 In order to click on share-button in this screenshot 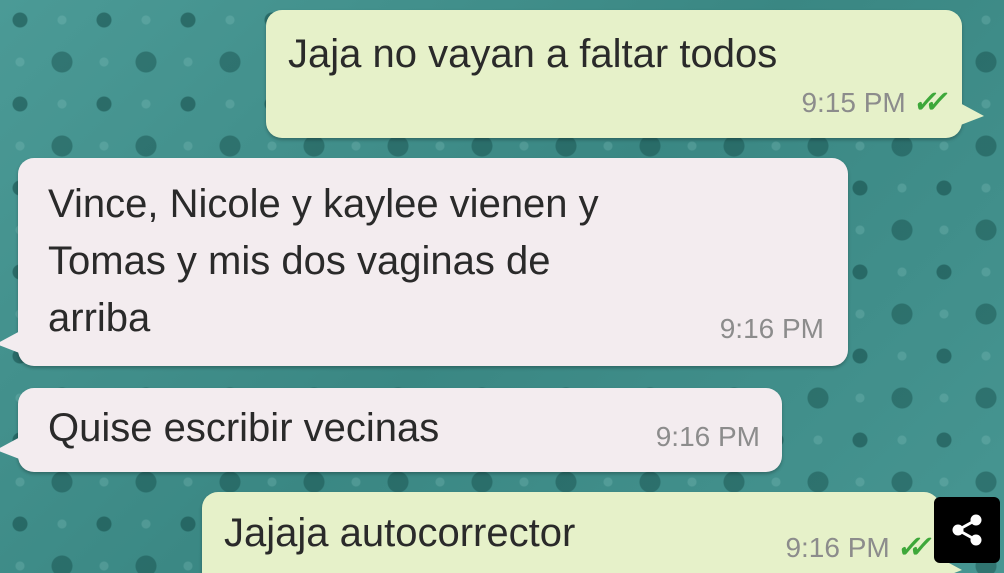, I will do `click(967, 530)`.